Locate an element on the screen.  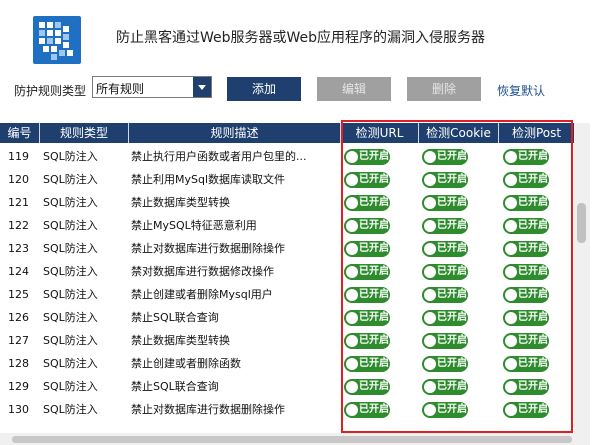
table-row: 119 SQL防注入 禁止执行用户函数或者用户包里的... 已开启 已开启 已开启 is located at coordinates (287, 156).